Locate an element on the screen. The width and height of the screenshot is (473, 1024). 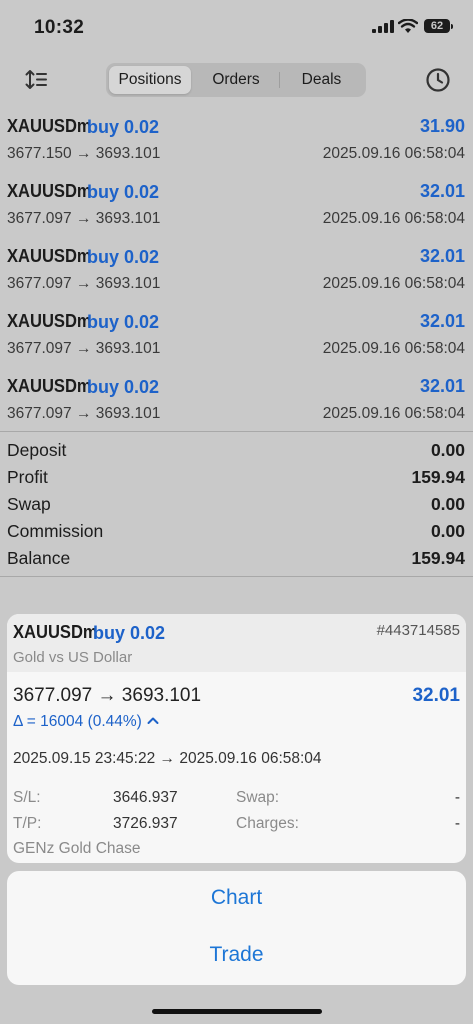
chart-button: Chart is located at coordinates (236, 898).